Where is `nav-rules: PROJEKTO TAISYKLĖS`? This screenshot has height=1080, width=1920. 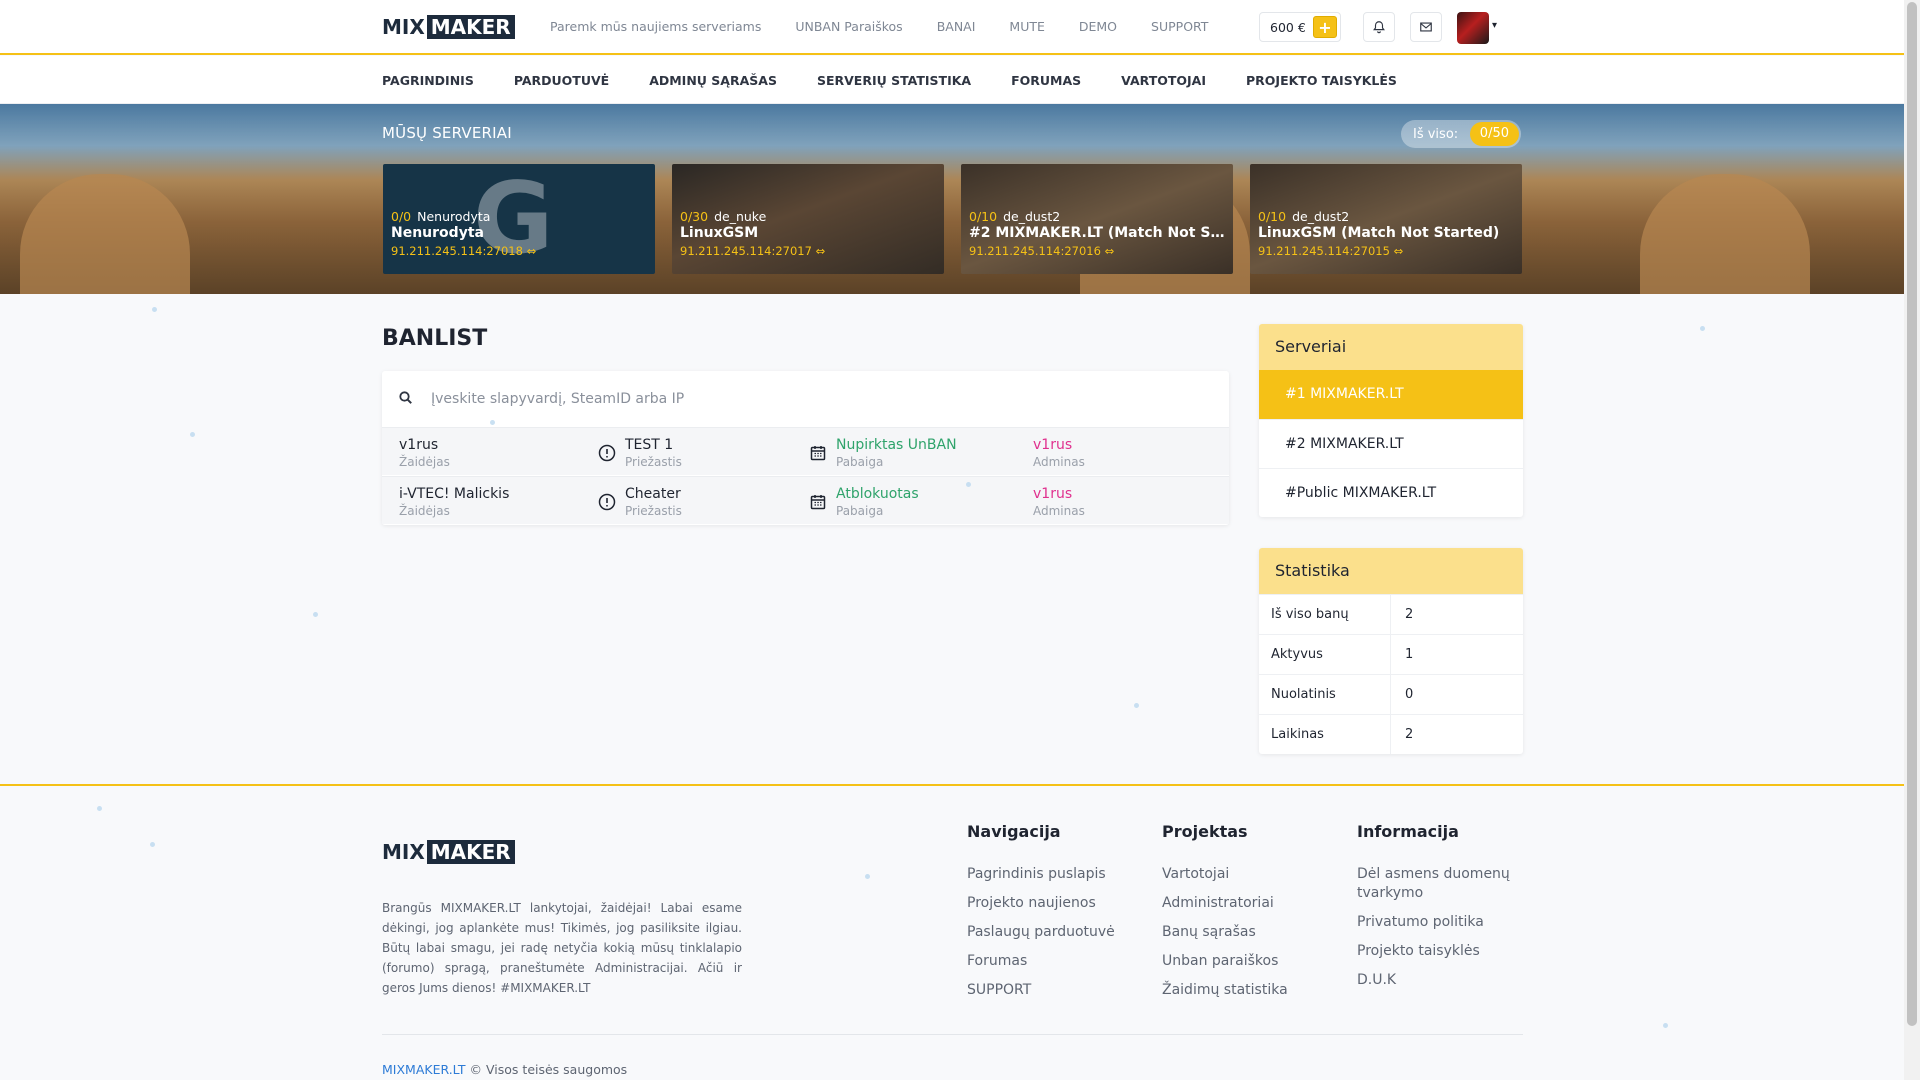 nav-rules: PROJEKTO TAISYKLĖS is located at coordinates (1321, 80).